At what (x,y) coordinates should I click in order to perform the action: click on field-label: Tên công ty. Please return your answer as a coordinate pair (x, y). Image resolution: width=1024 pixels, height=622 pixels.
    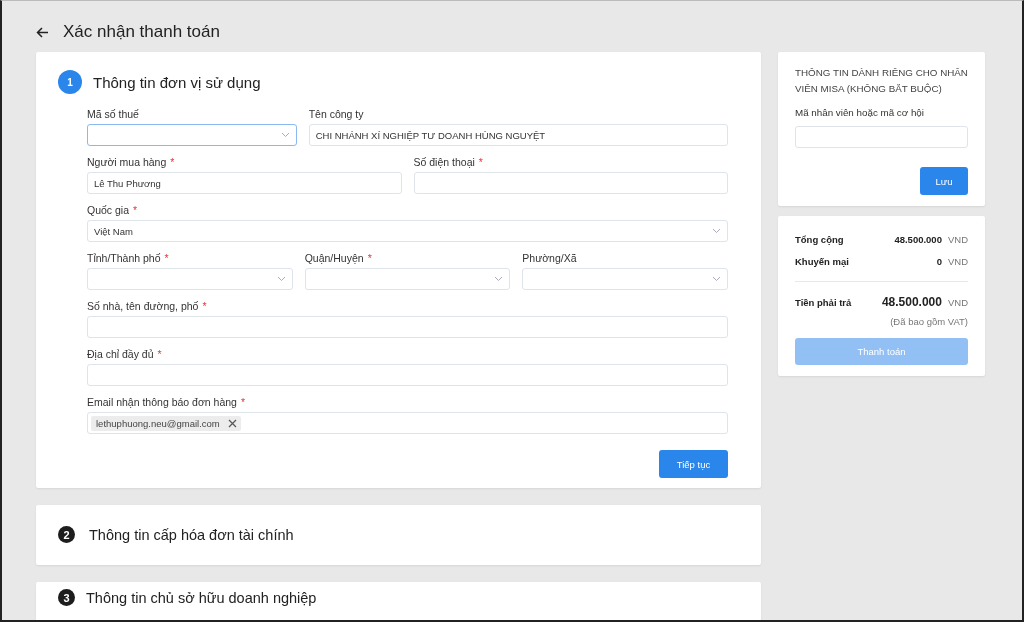
    Looking at the image, I should click on (336, 114).